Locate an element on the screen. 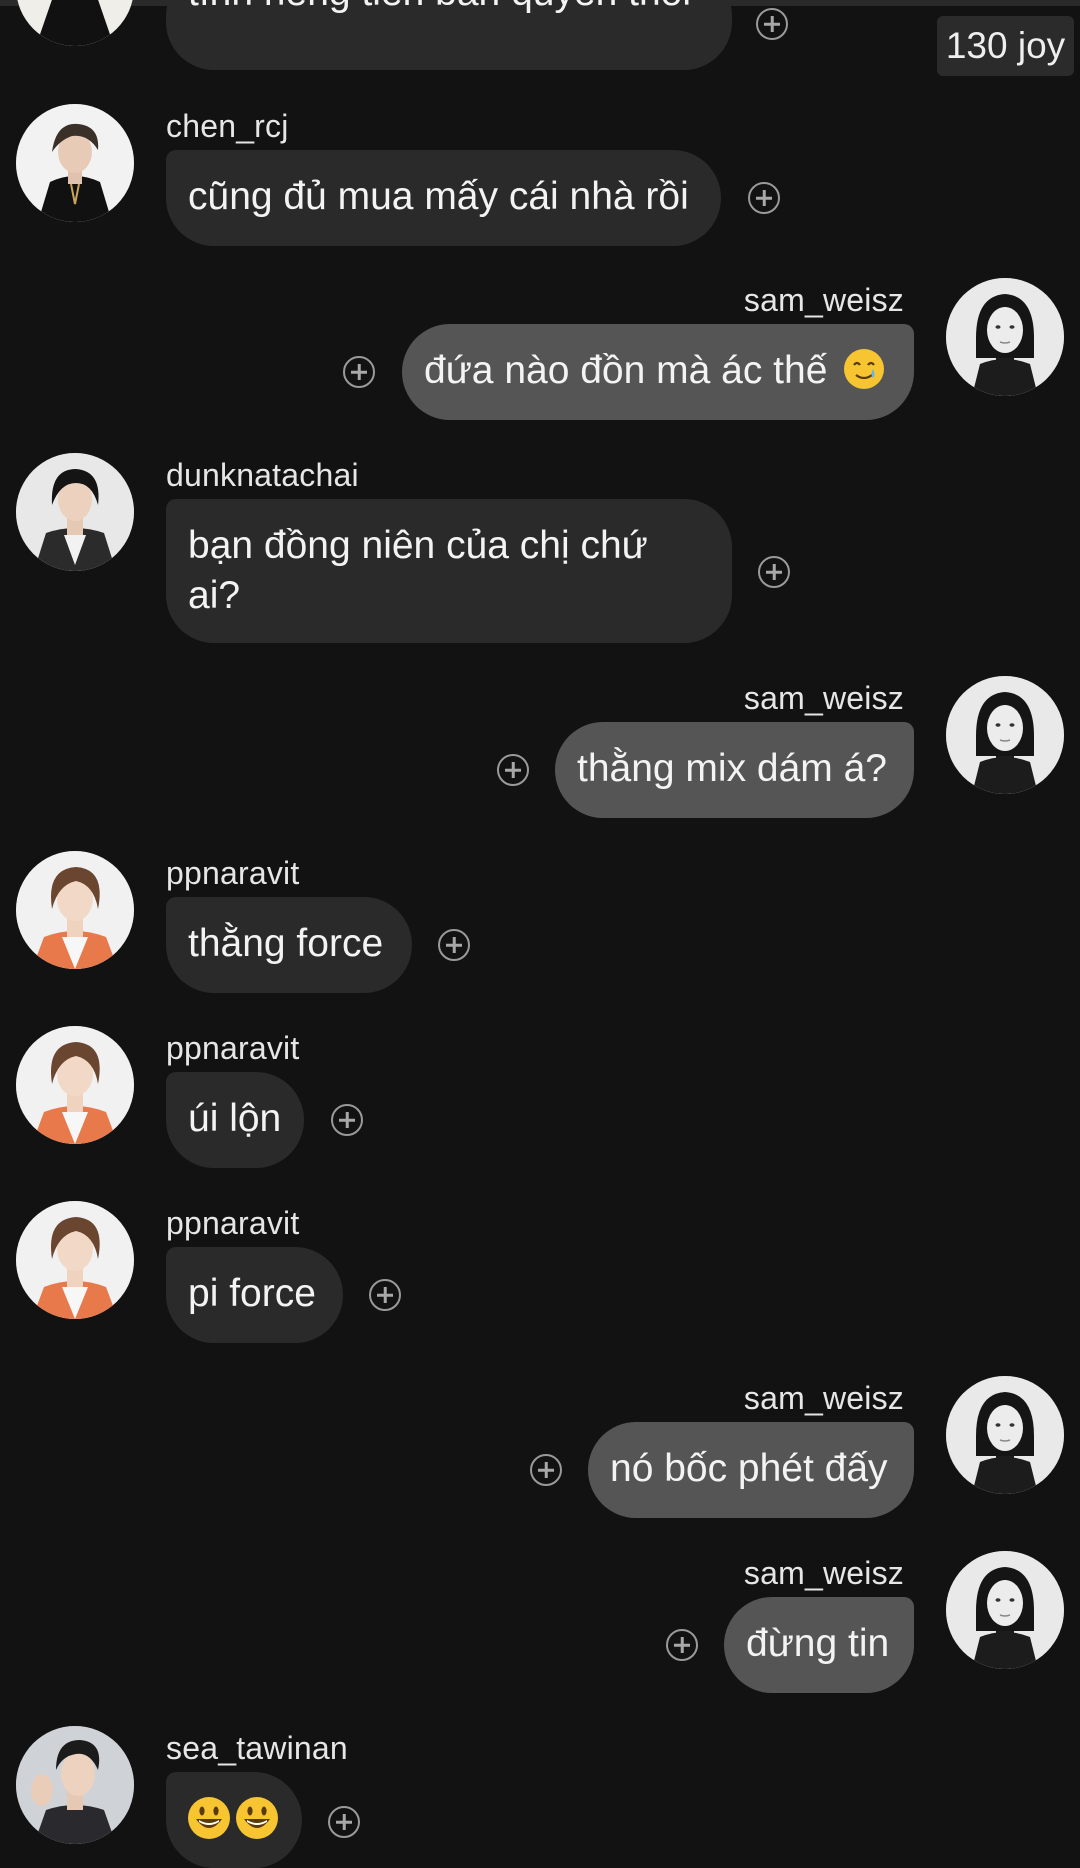  message-bubble: bạn đồng niên của chị chứ ai? is located at coordinates (449, 571).